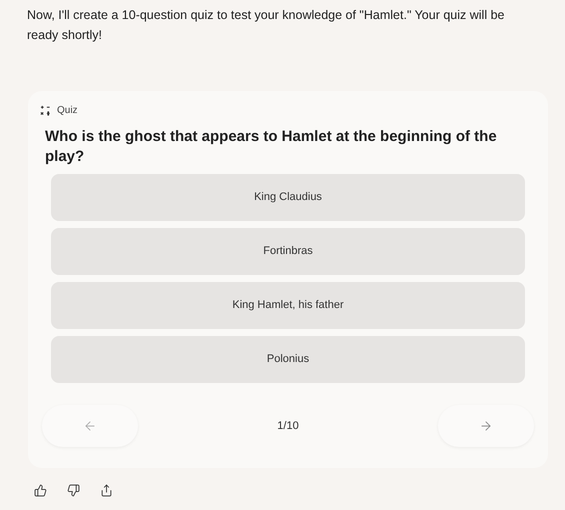  What do you see at coordinates (73, 490) in the screenshot?
I see `thumbs-down-icon` at bounding box center [73, 490].